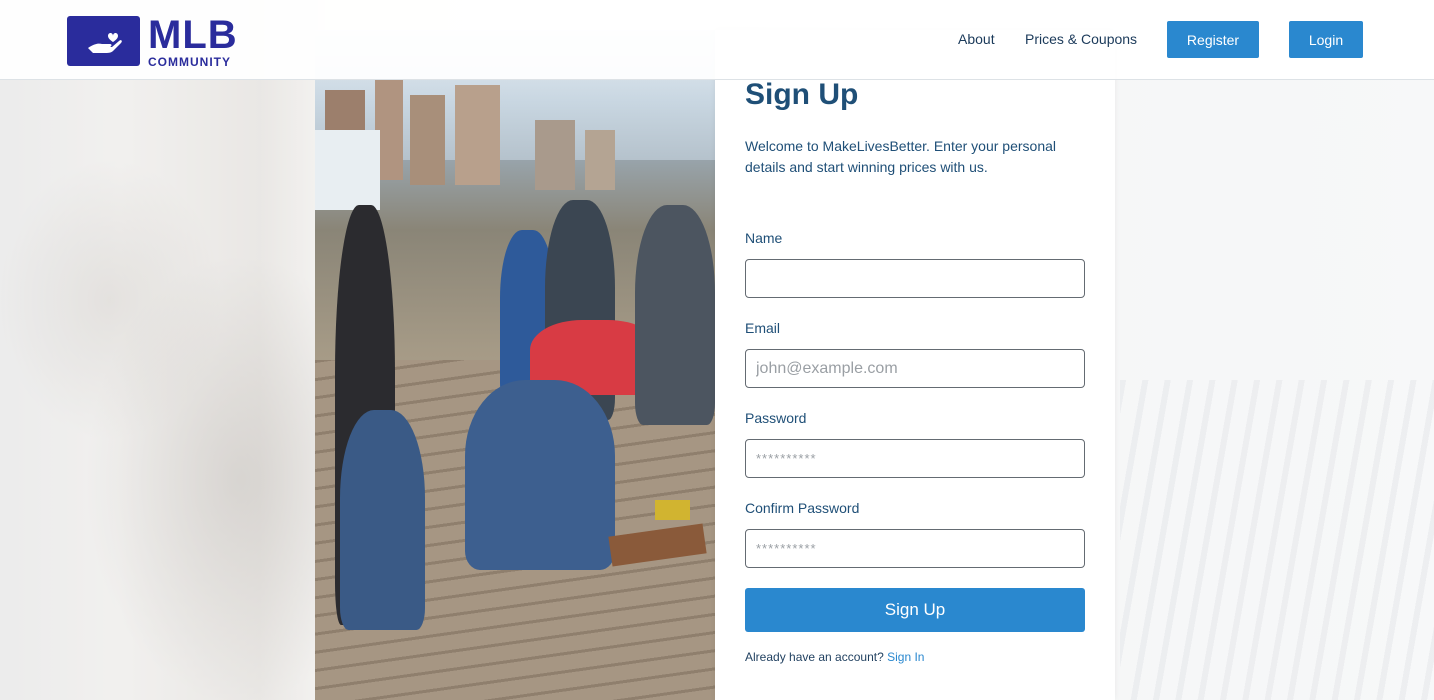 The width and height of the screenshot is (1434, 700). I want to click on name-field, so click(915, 278).